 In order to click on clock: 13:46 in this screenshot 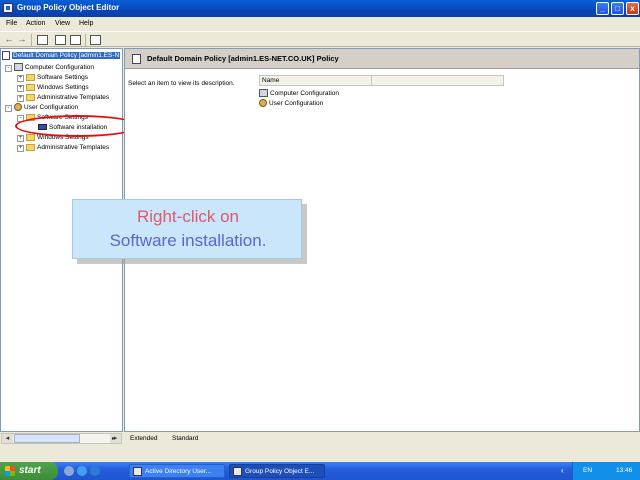, I will do `click(624, 470)`.